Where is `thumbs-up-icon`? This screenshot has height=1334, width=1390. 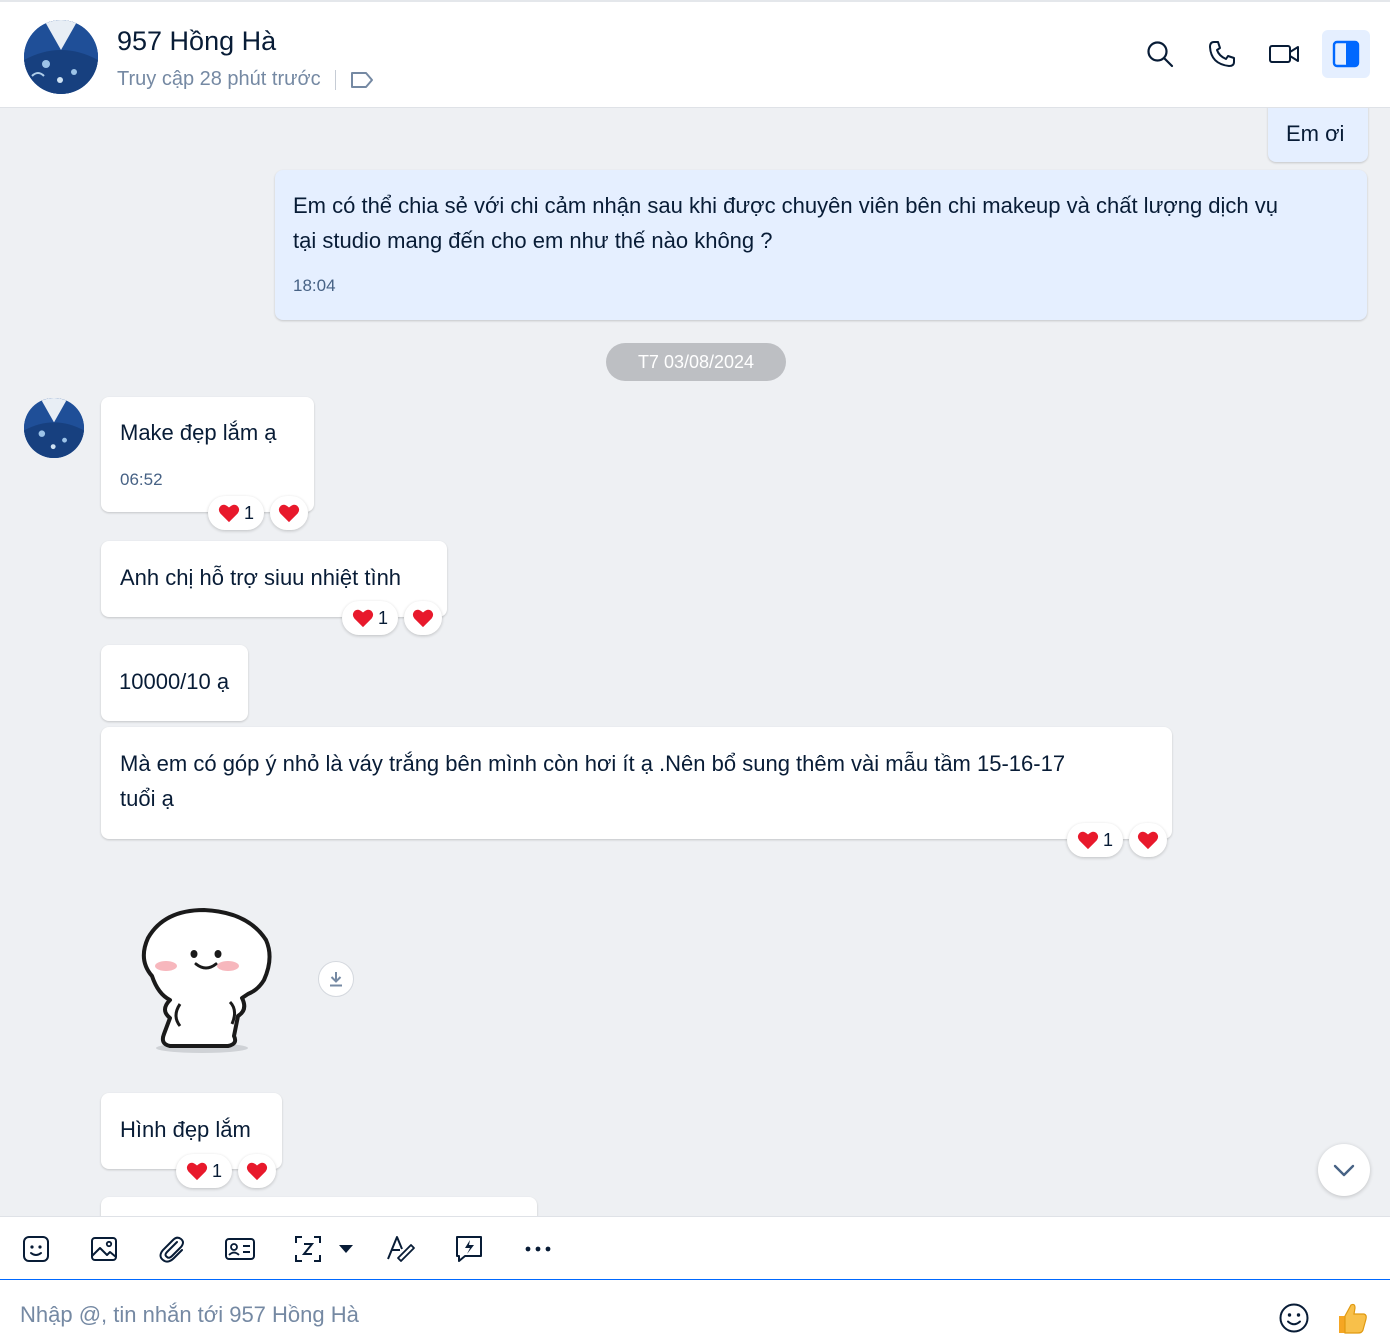 thumbs-up-icon is located at coordinates (1352, 1318).